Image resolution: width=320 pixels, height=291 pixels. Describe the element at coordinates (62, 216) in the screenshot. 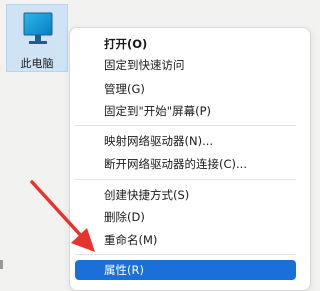

I see `red-arrow-icon` at that location.